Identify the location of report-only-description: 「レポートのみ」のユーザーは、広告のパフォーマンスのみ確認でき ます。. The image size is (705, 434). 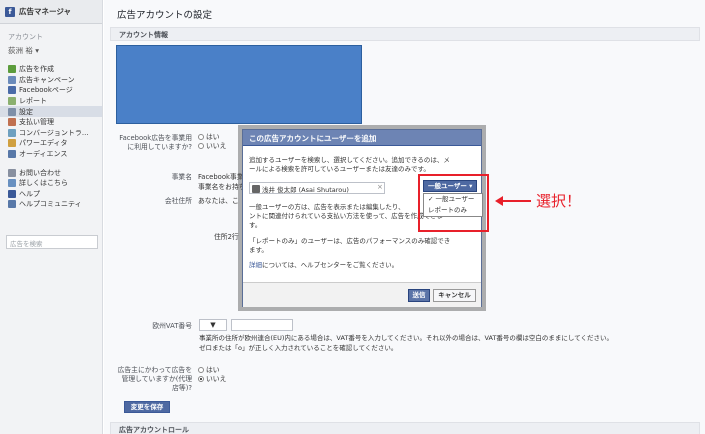
(350, 245).